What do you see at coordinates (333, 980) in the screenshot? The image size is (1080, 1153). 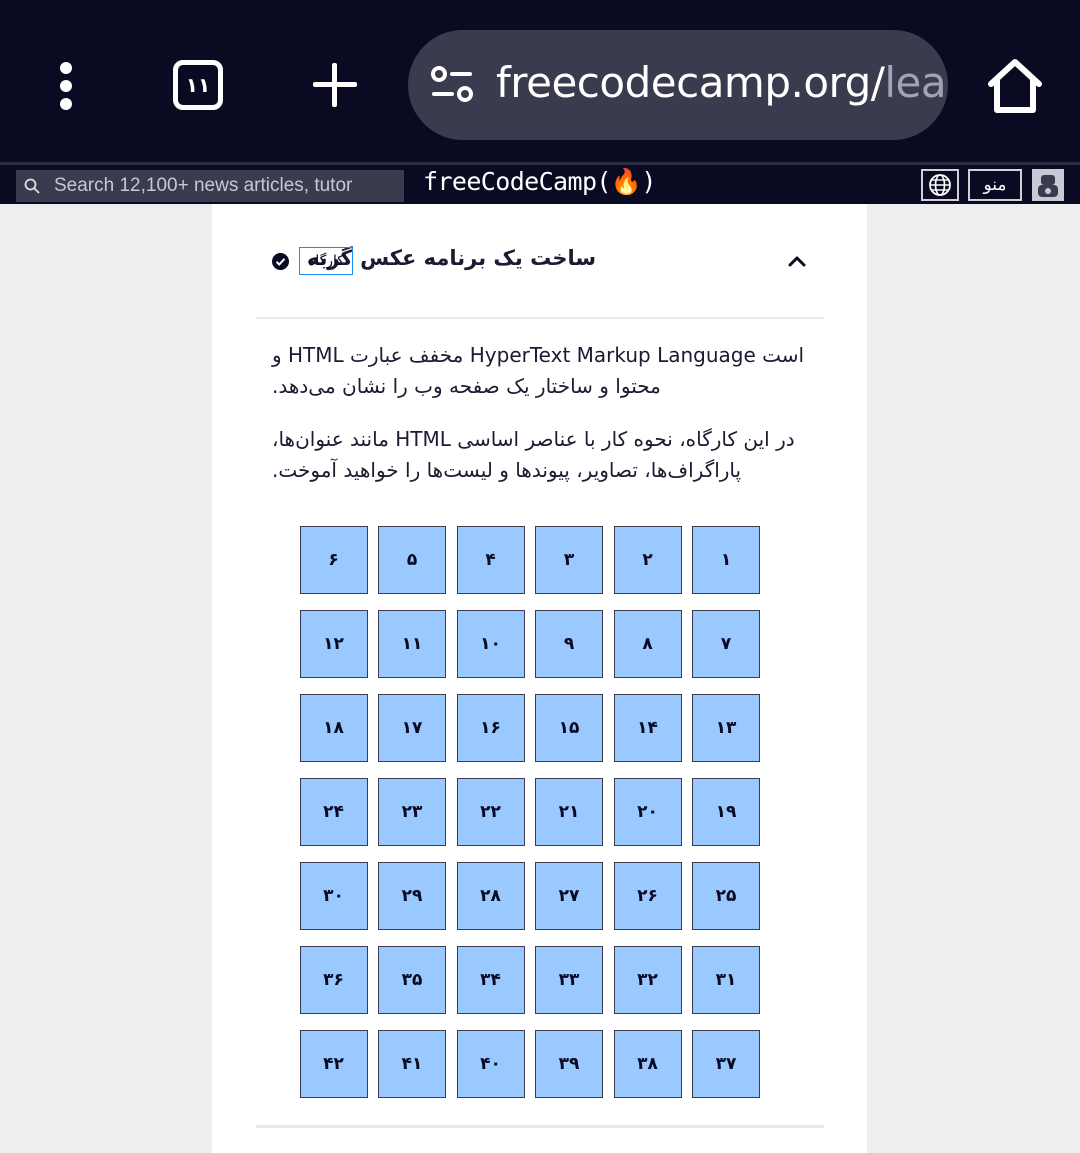 I see `step-button: ۳۶` at bounding box center [333, 980].